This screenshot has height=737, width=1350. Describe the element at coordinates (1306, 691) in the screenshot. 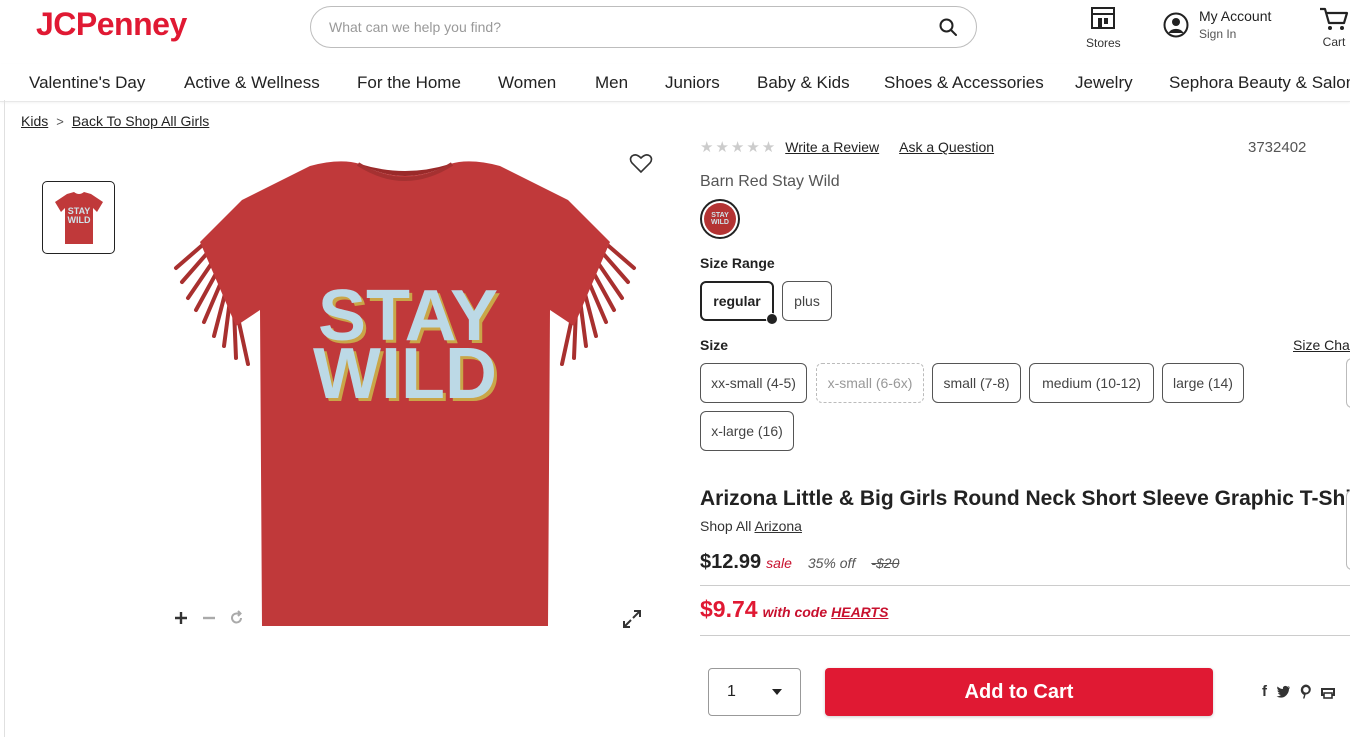

I see `pinterest-icon` at that location.